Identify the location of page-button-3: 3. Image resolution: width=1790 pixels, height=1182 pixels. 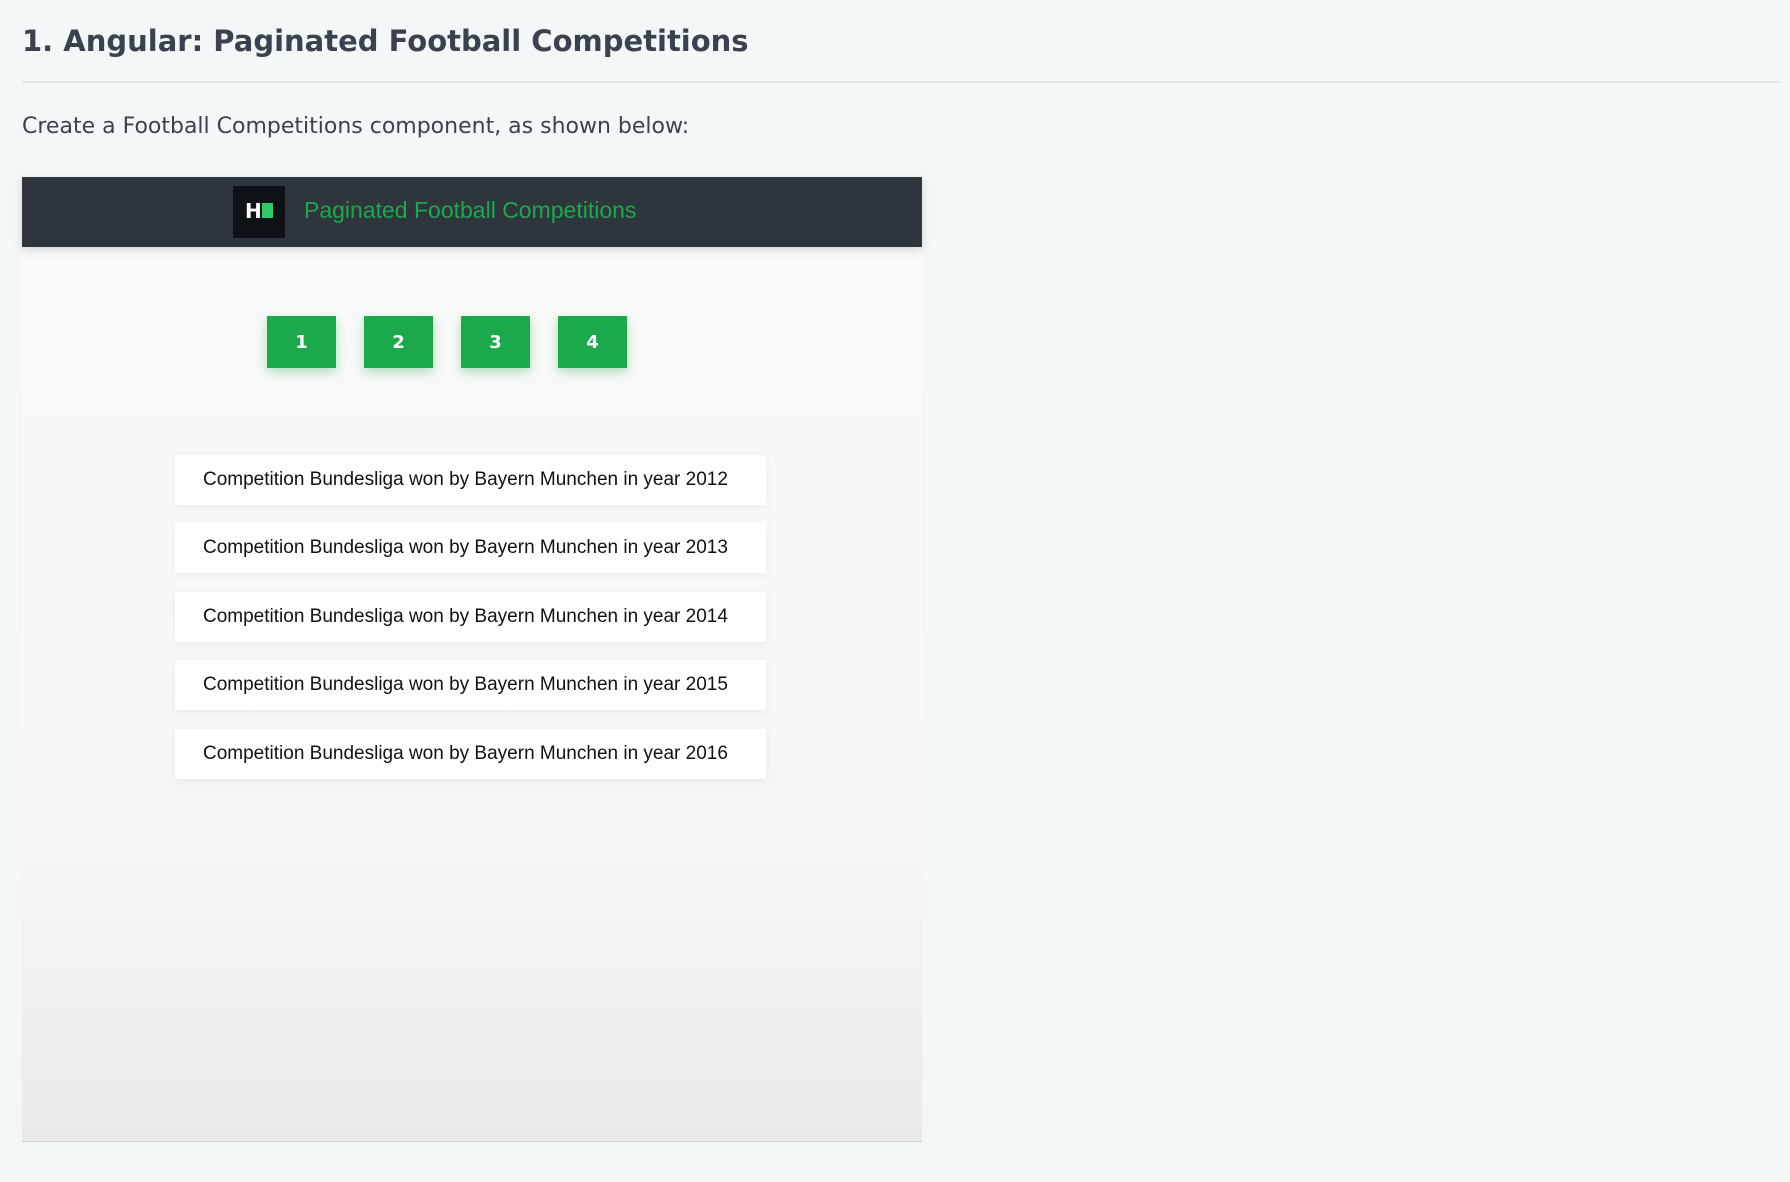
(495, 342).